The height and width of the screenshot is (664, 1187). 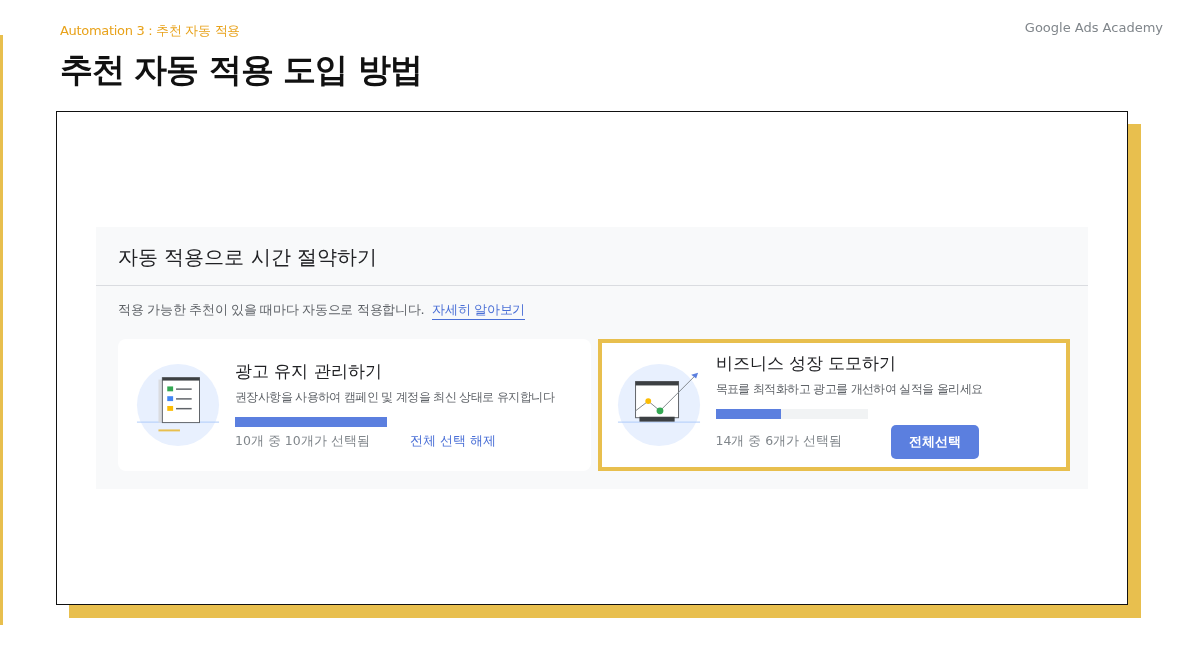 I want to click on selection-count: 10개 중 10개가 선택됨, so click(x=303, y=441).